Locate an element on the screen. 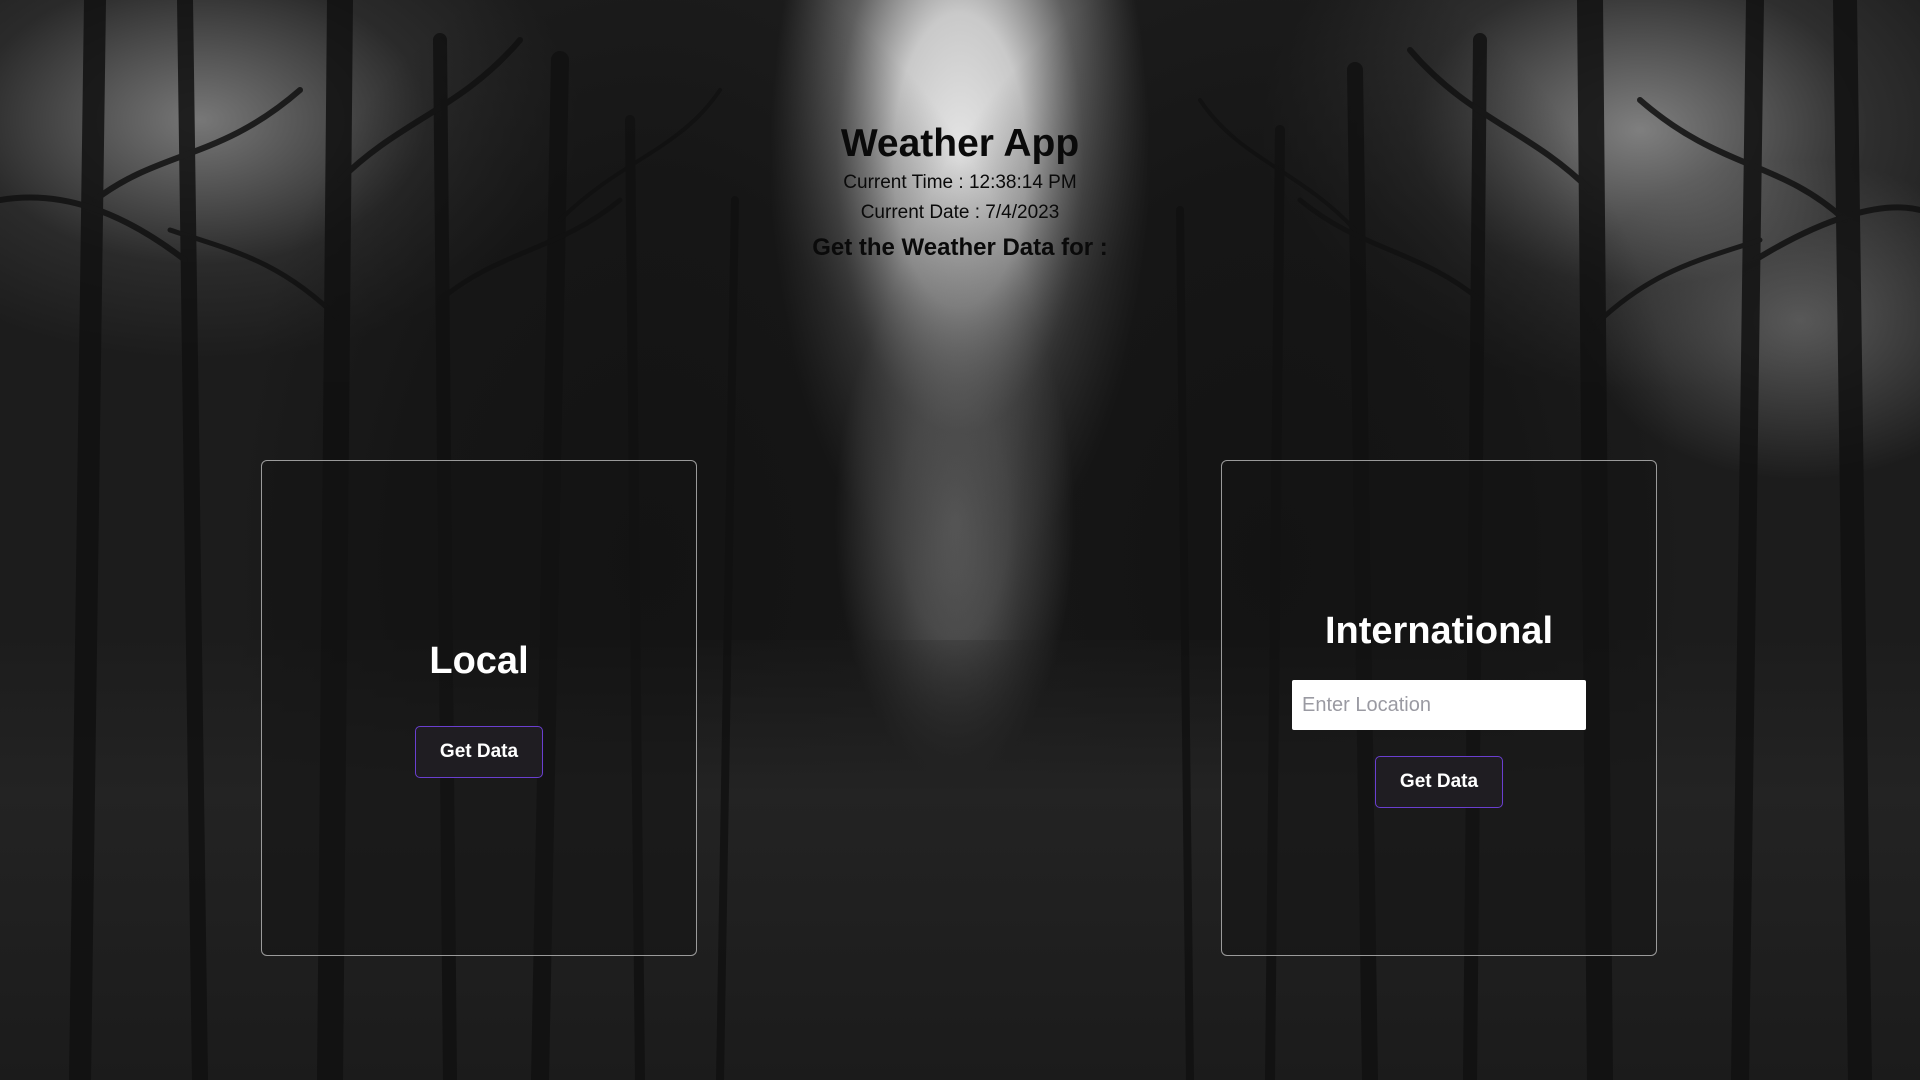  local-get-data-button: Get Data is located at coordinates (479, 752).